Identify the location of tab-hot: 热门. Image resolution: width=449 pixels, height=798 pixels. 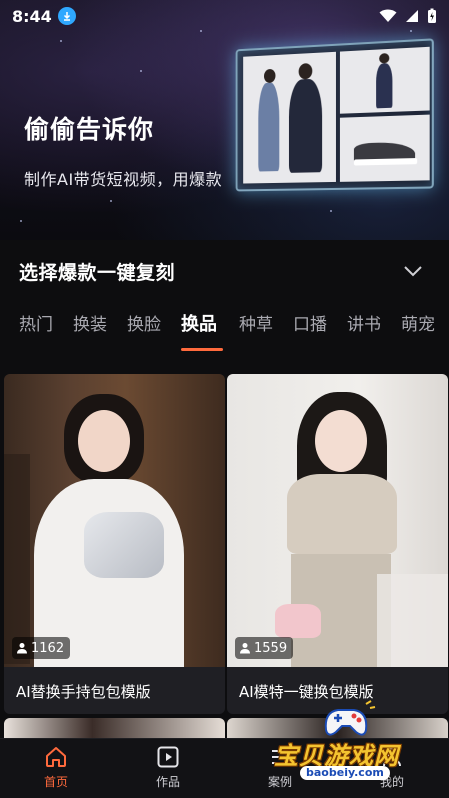
(36, 322).